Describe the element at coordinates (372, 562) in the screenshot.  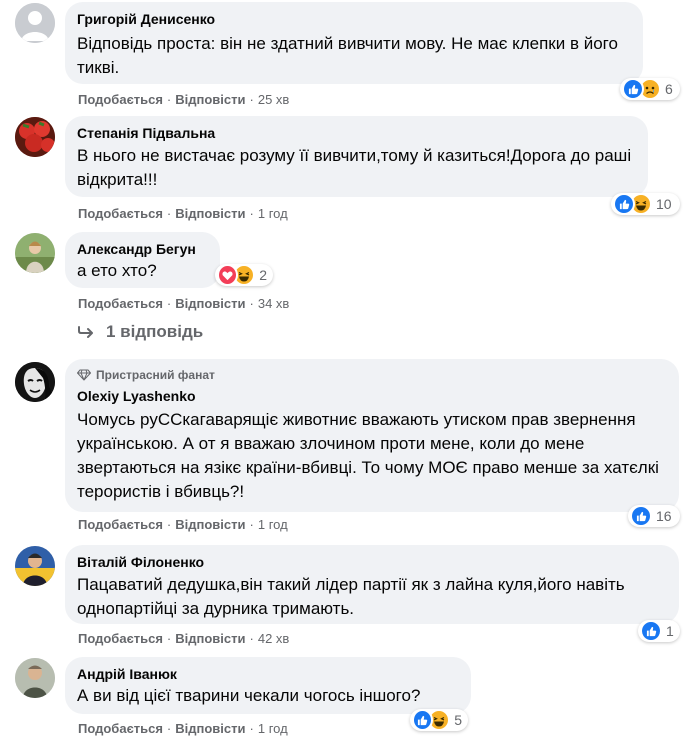
I see `comment-author: Віталій Філоненко` at that location.